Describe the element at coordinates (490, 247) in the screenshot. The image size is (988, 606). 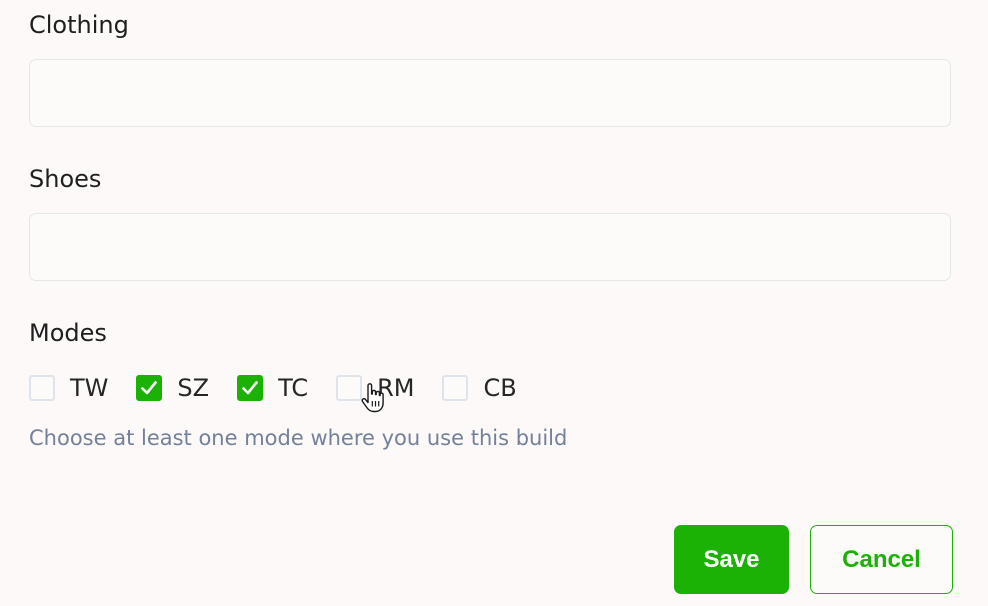
I see `shoes-input` at that location.